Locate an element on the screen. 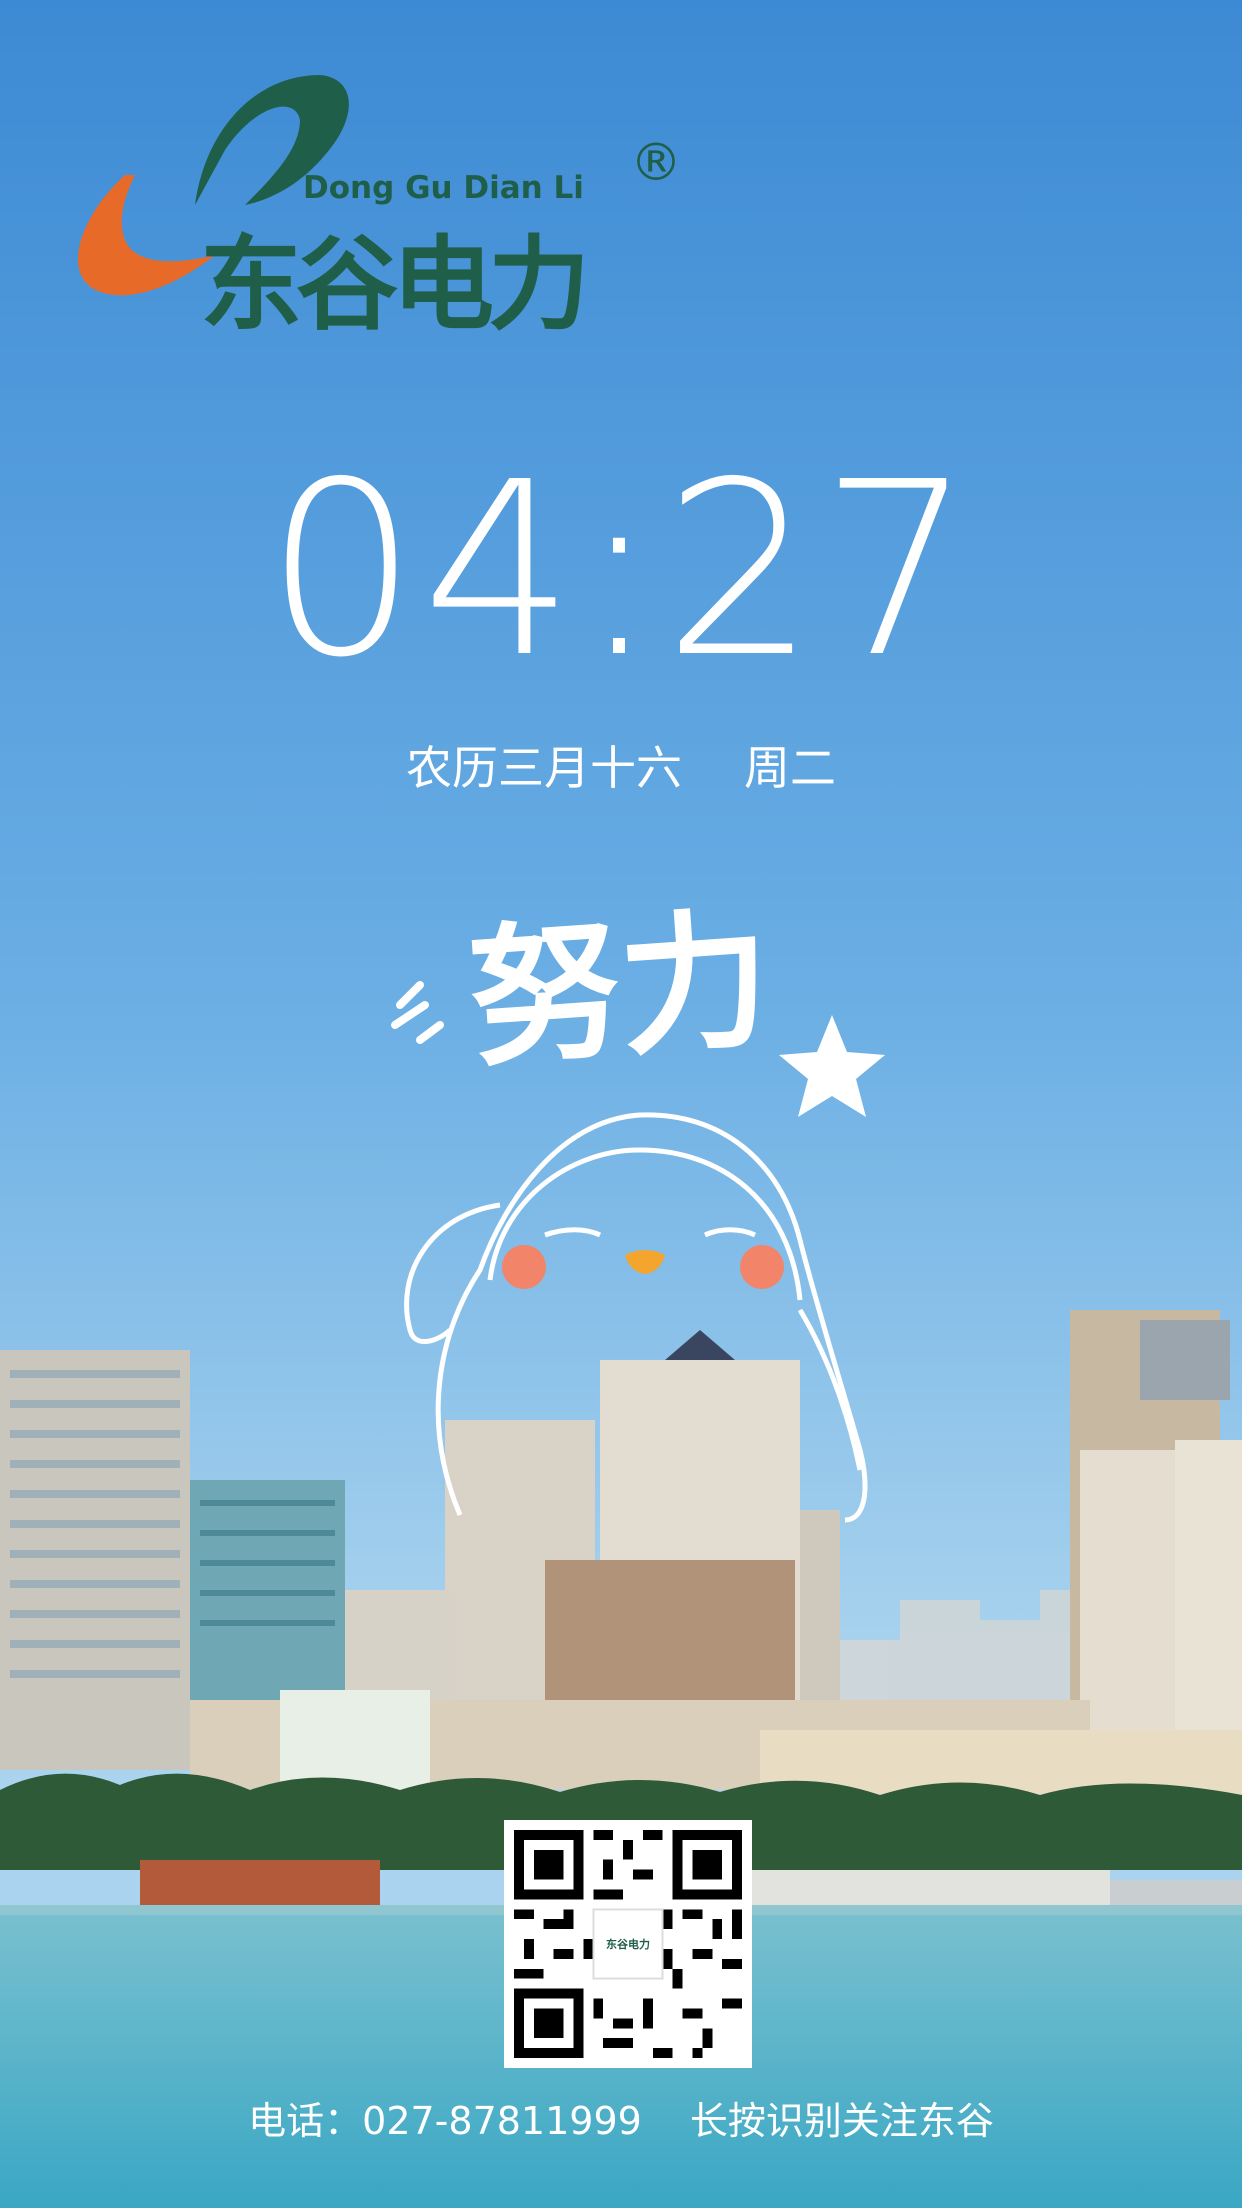  left-eye-icon is located at coordinates (573, 1232).